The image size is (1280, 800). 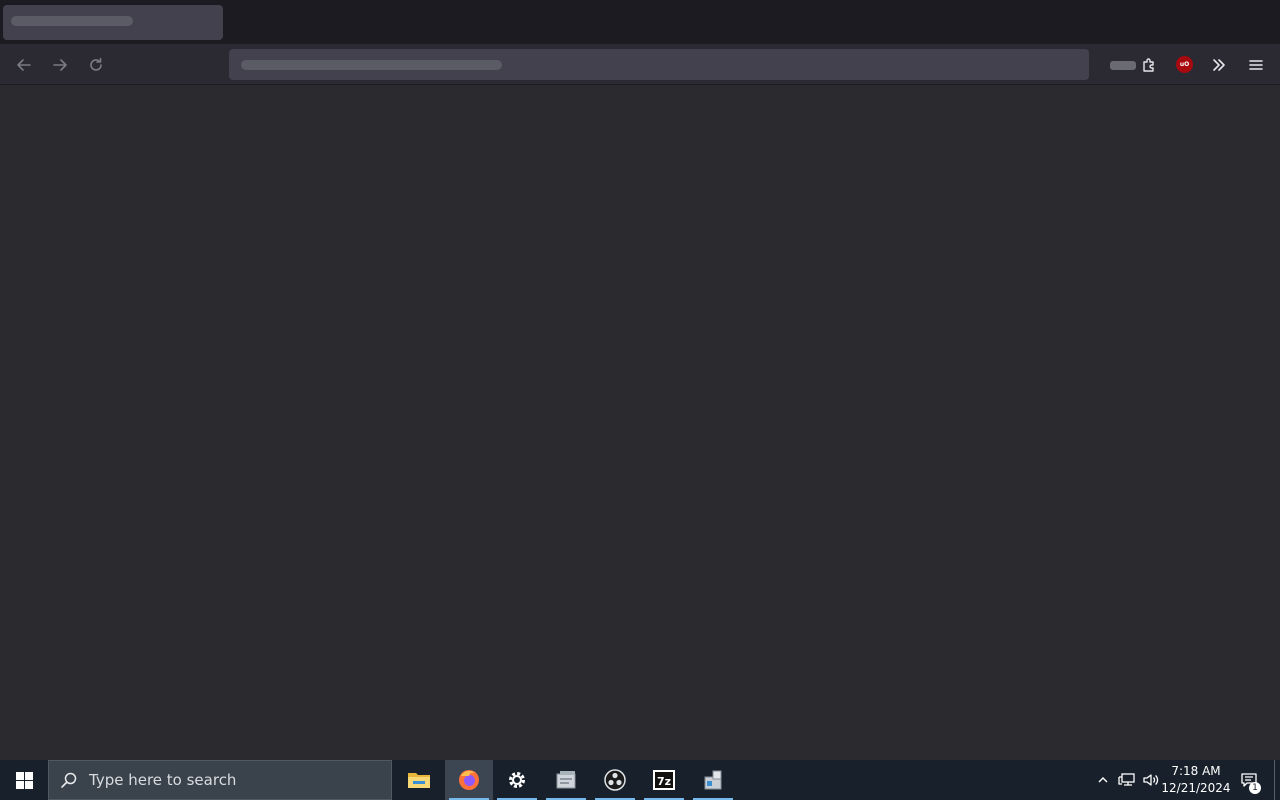 I want to click on puzzle-icon, so click(x=1148, y=65).